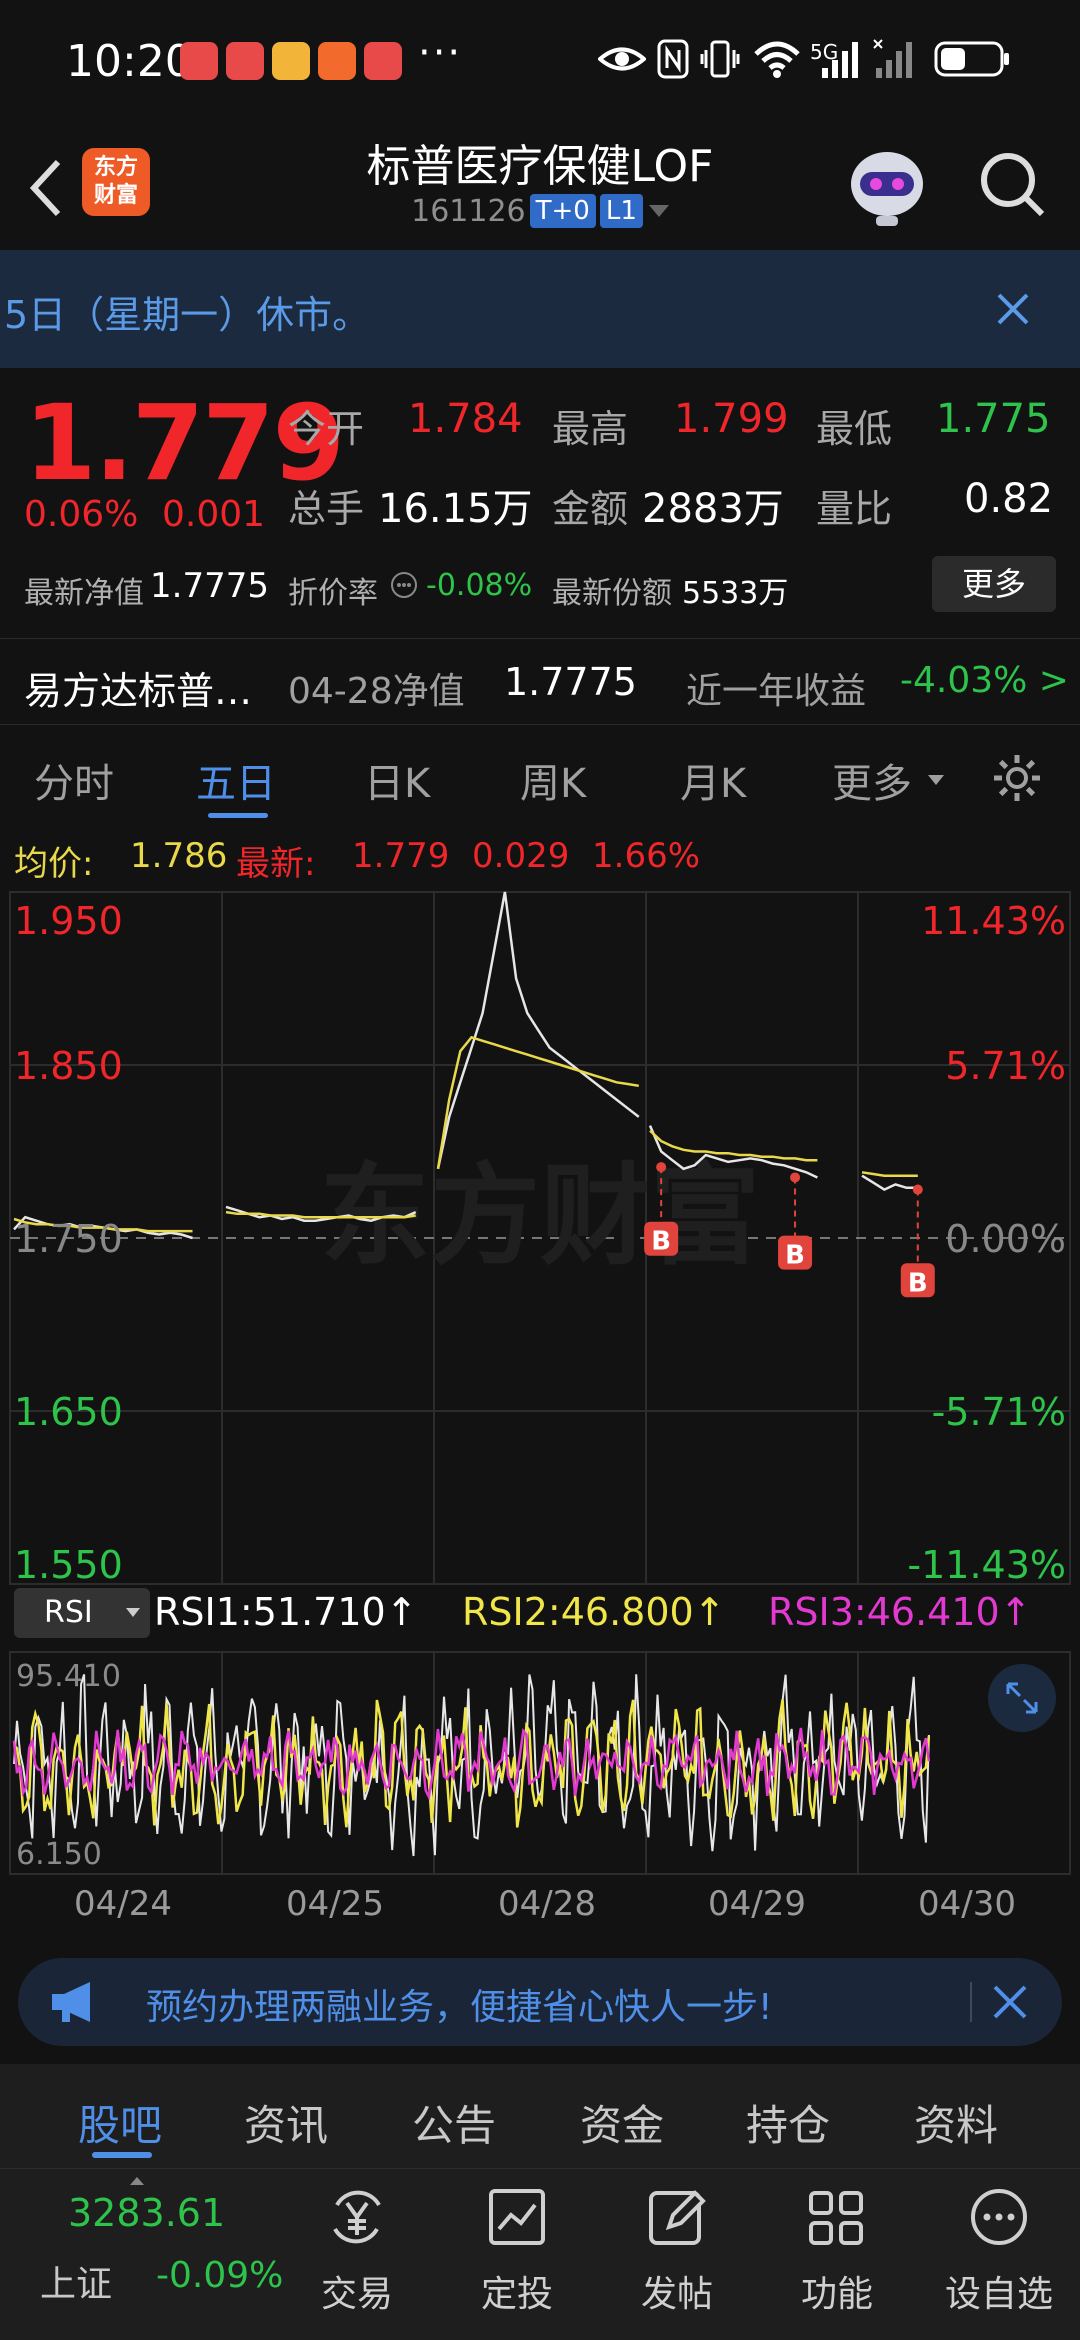 Image resolution: width=1080 pixels, height=2340 pixels. What do you see at coordinates (236, 780) in the screenshot?
I see `tab-five-day: 五日` at bounding box center [236, 780].